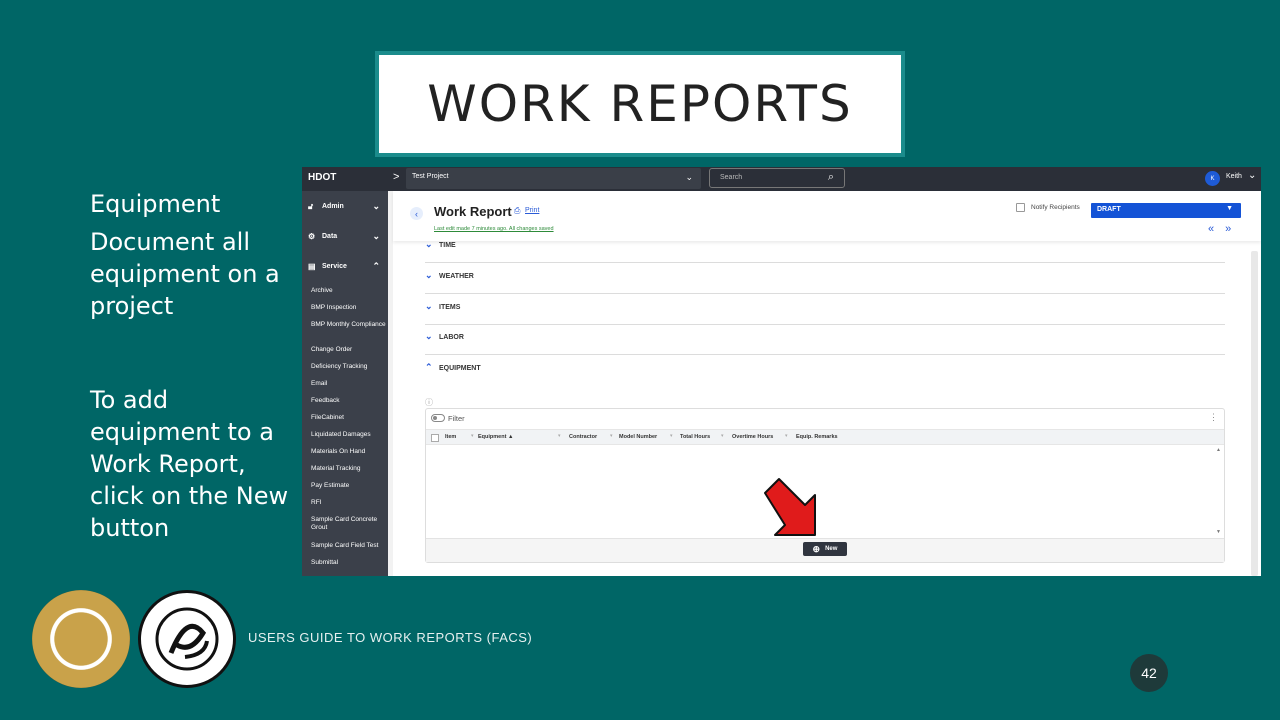 The height and width of the screenshot is (720, 1280). I want to click on sidebar-item-bmp-inspection: BMP Inspection, so click(348, 308).